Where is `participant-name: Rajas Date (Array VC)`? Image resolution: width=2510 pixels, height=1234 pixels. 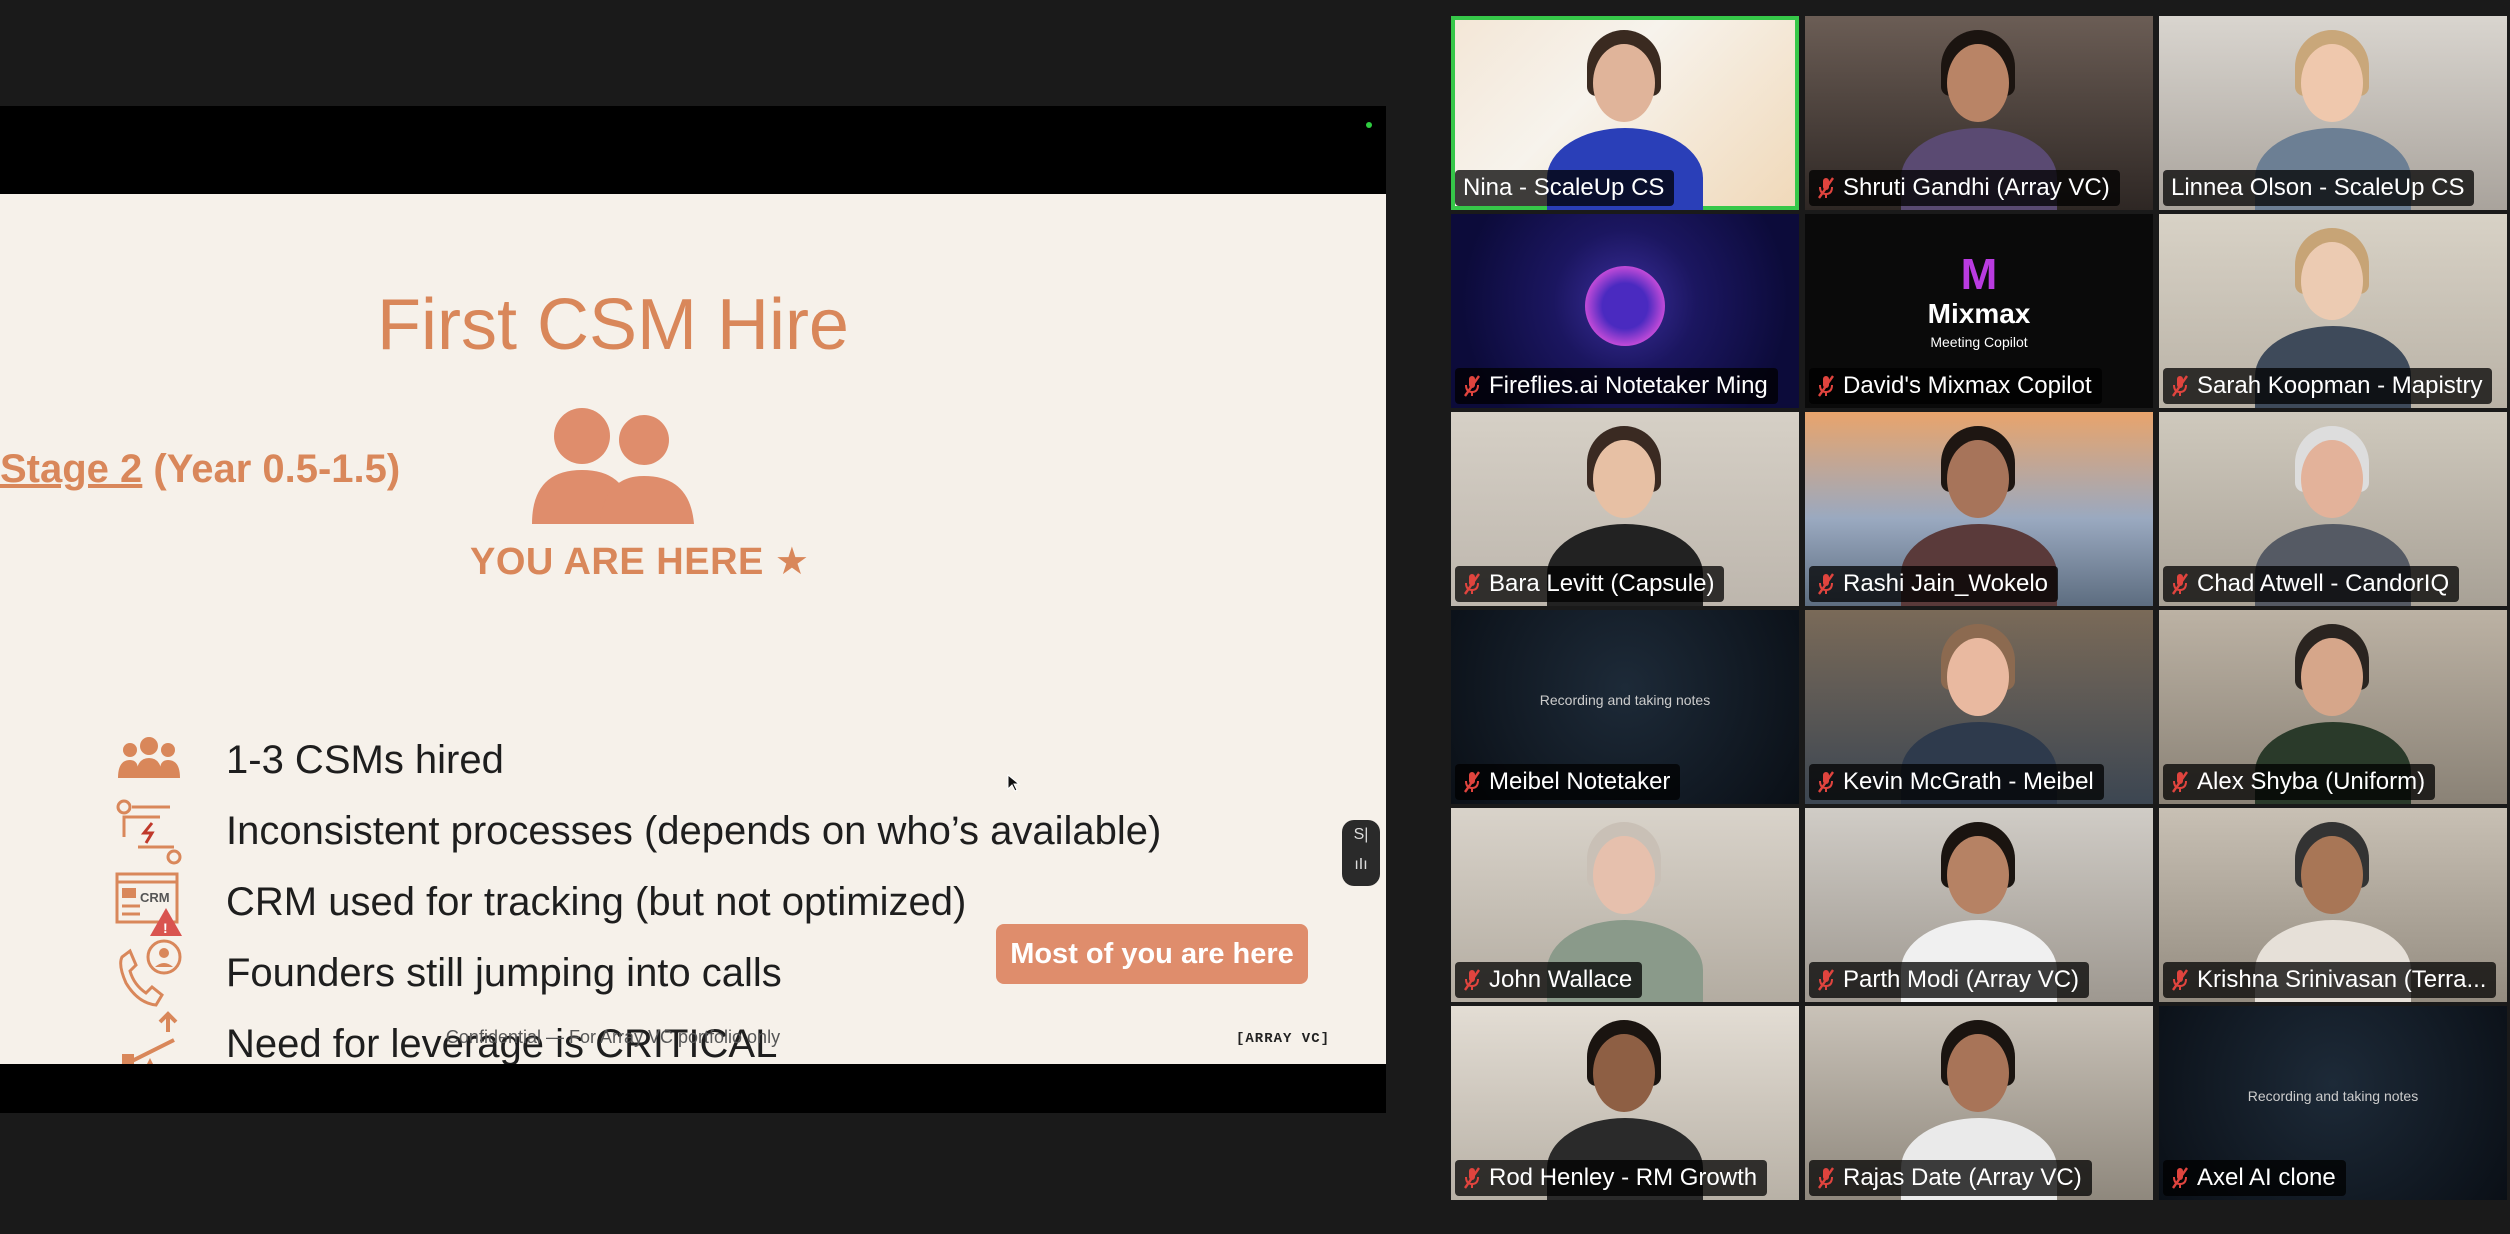 participant-name: Rajas Date (Array VC) is located at coordinates (1962, 1177).